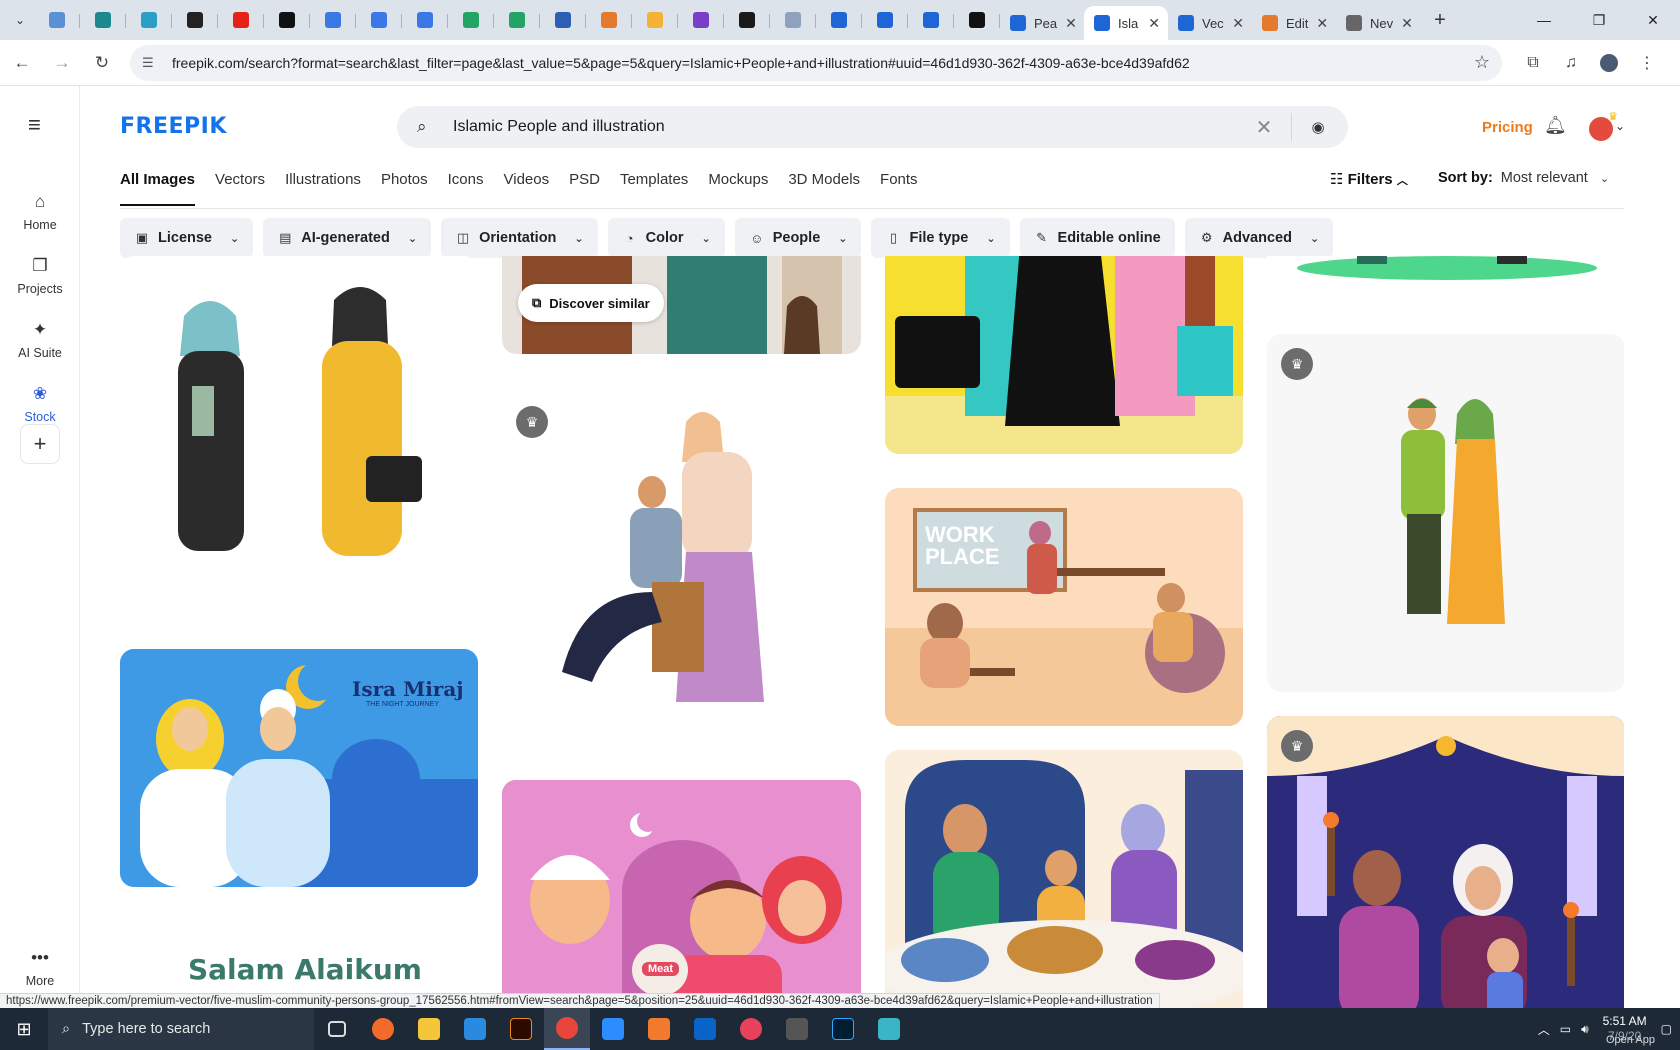 This screenshot has height=1050, width=1680. What do you see at coordinates (1482, 62) in the screenshot?
I see `bookmark-star-icon: ☆` at bounding box center [1482, 62].